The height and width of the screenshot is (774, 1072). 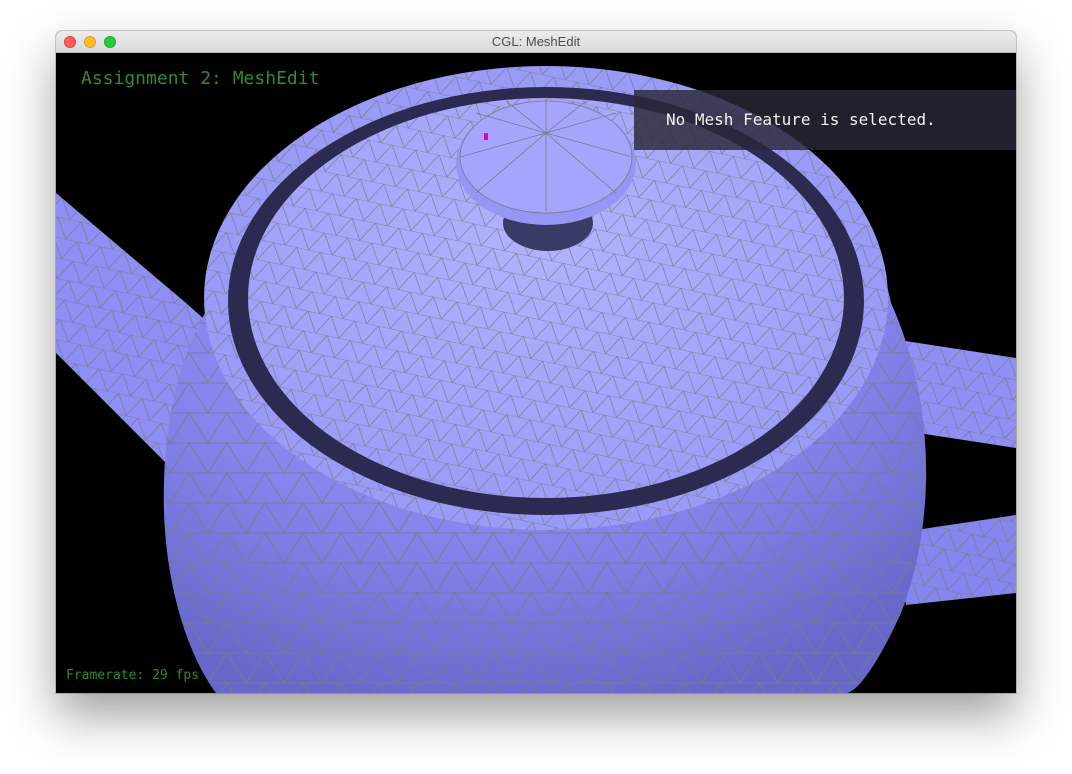 I want to click on selection-info-text: No Mesh Feature is selected., so click(x=801, y=119).